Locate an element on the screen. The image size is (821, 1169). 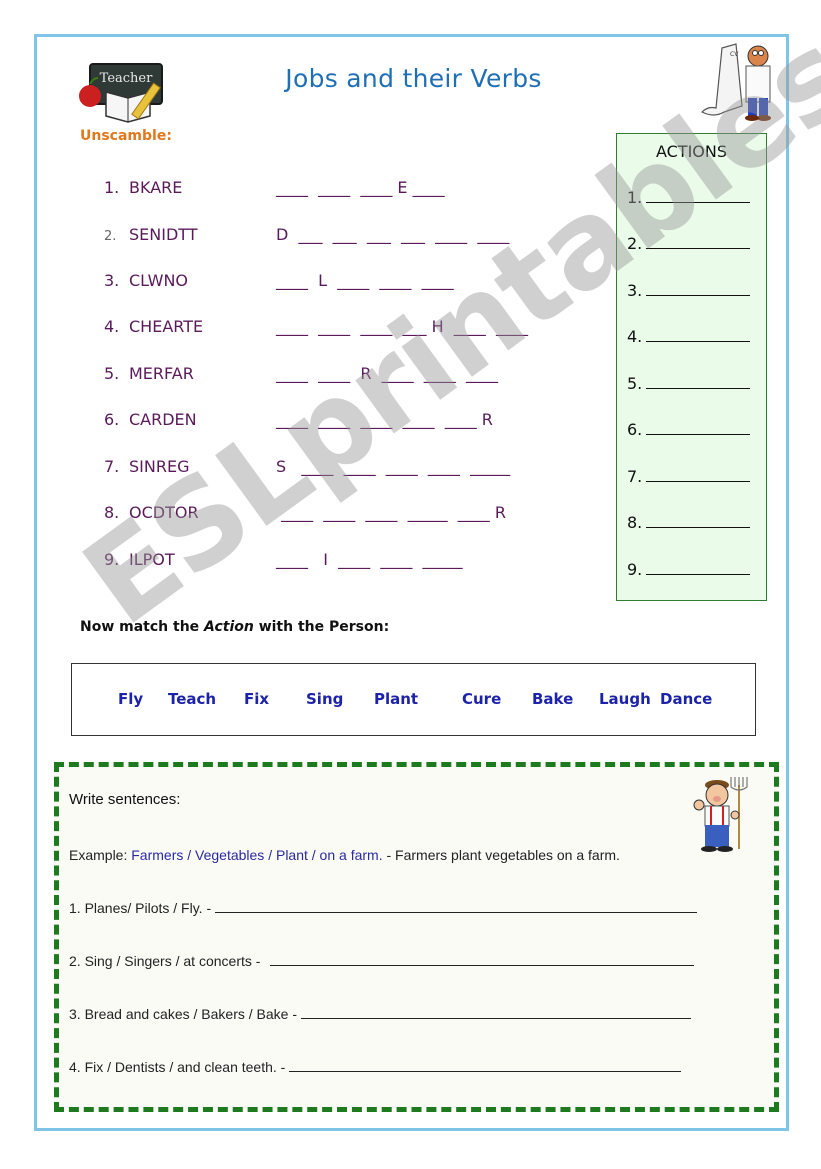
verb-word: Sing is located at coordinates (325, 699).